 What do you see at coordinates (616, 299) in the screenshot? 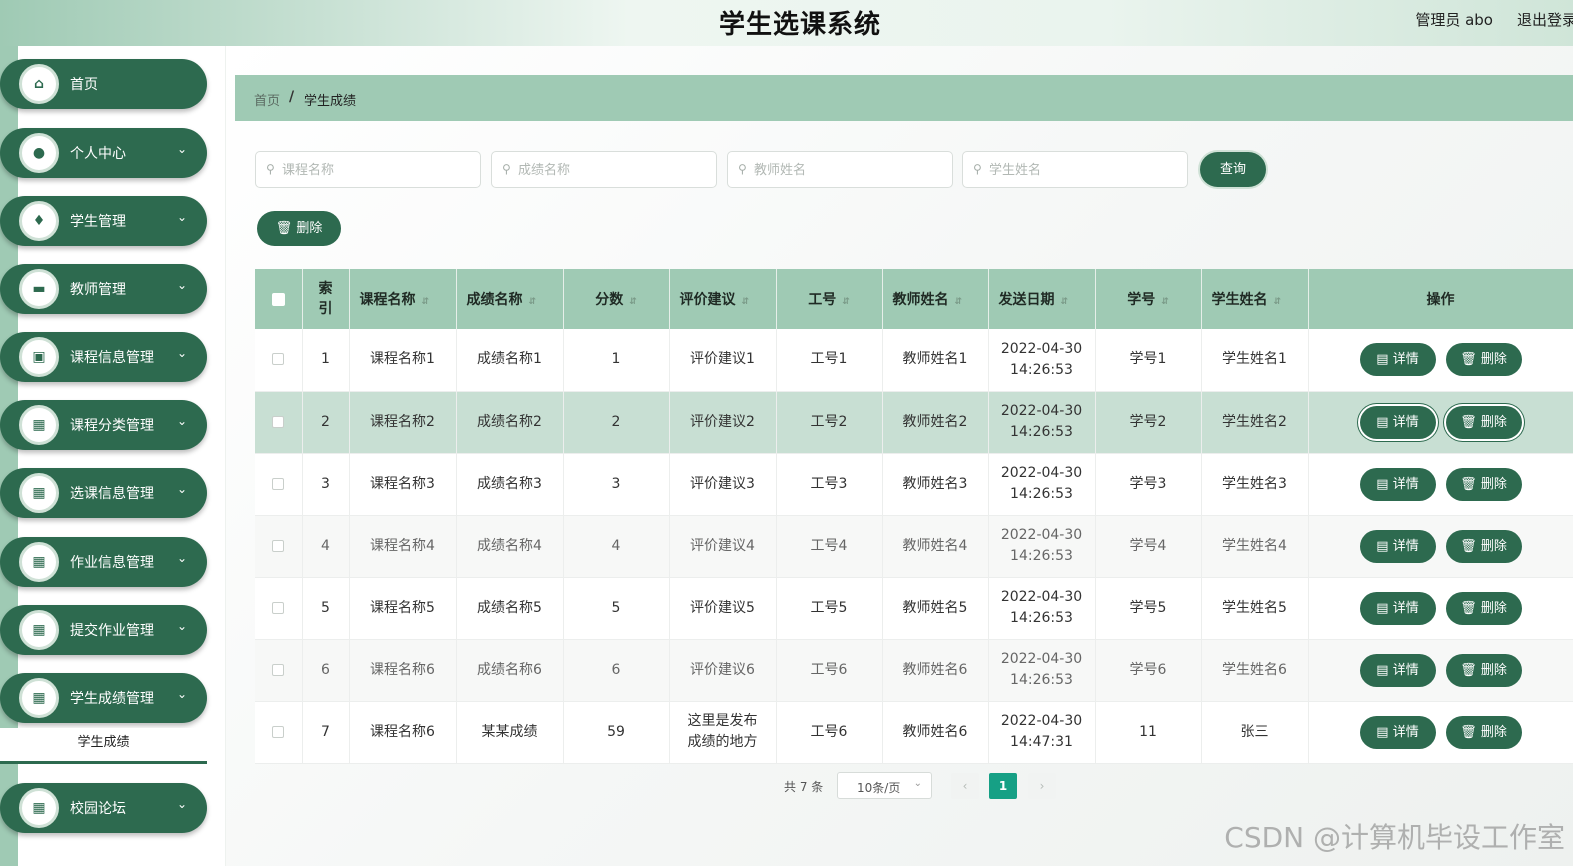
I see `header-score: 分数 ⇵` at bounding box center [616, 299].